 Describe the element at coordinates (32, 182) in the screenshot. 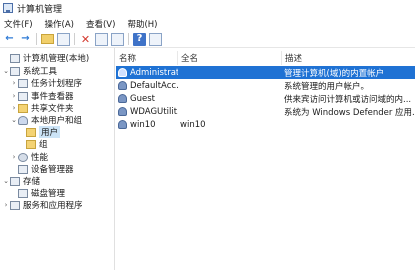

I see `tree-item-label: 存储` at that location.